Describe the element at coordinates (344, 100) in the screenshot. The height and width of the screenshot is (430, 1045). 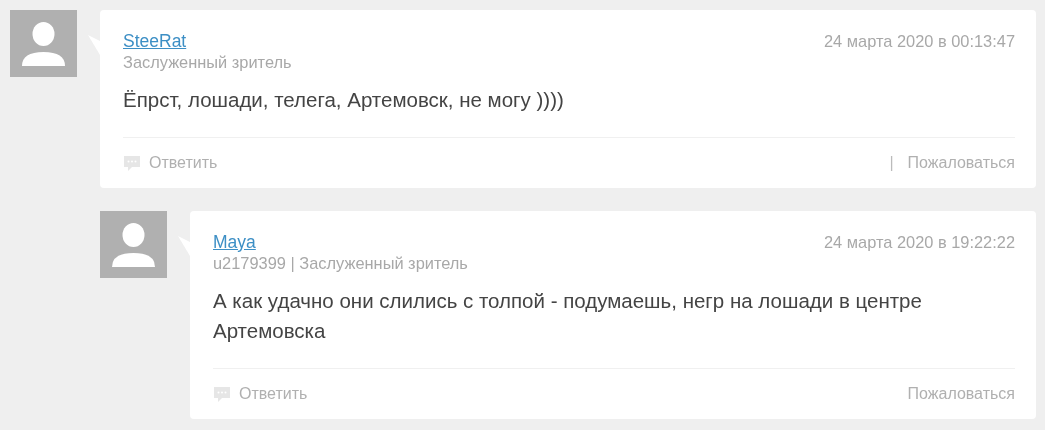
I see `comment-text: Ёпрст, лошади, телега, Артемовск, не могу ))))` at that location.